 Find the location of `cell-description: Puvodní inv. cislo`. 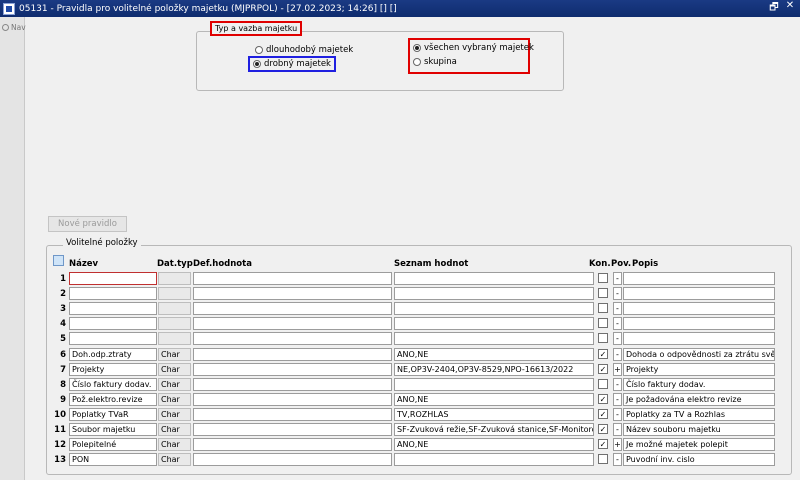

cell-description: Puvodní inv. cislo is located at coordinates (699, 460).